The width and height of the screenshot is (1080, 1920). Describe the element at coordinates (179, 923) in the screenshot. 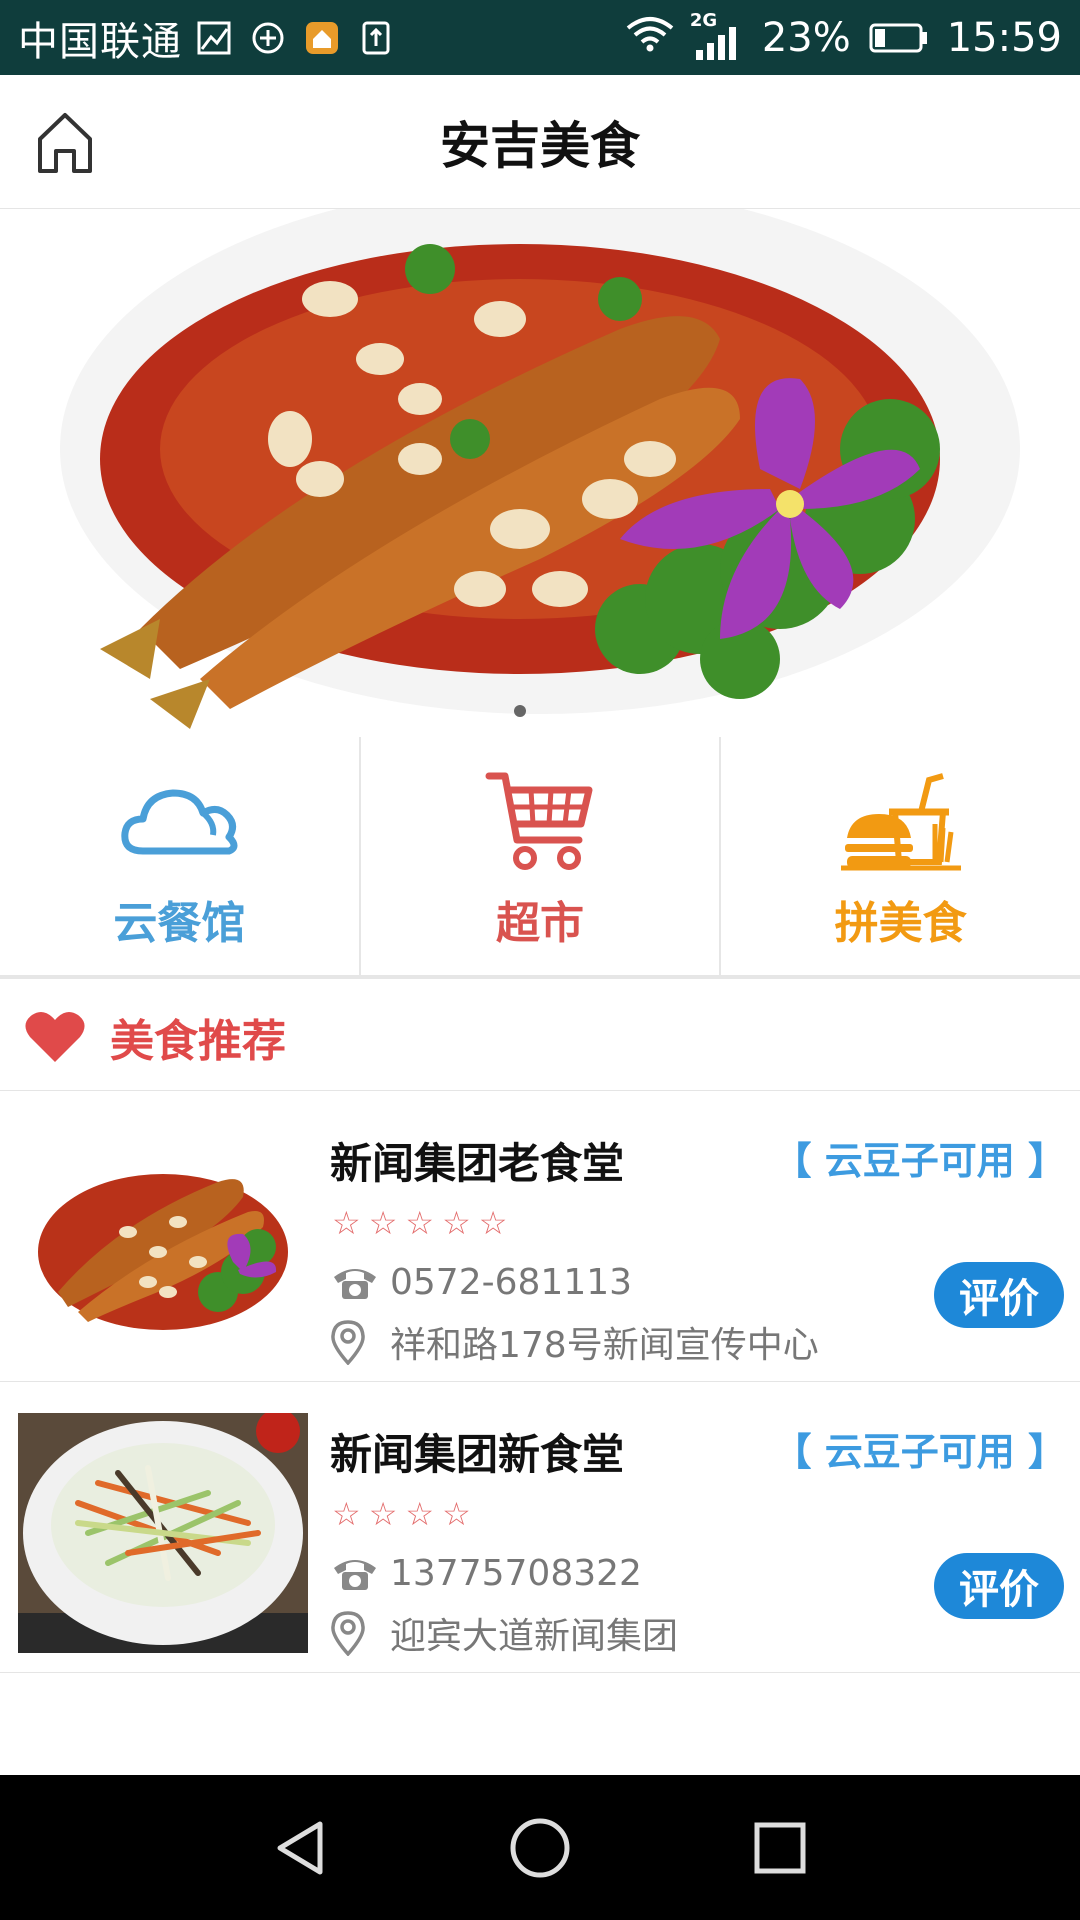

I see `category-label: 云餐馆` at that location.